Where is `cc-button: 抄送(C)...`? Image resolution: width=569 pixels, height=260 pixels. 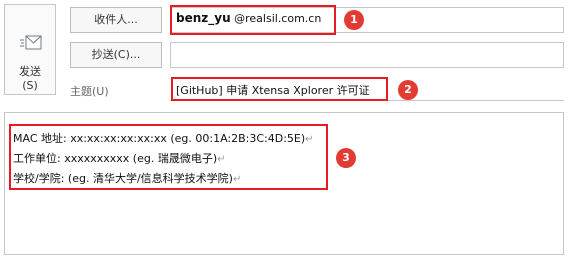
cc-button: 抄送(C)... is located at coordinates (116, 55).